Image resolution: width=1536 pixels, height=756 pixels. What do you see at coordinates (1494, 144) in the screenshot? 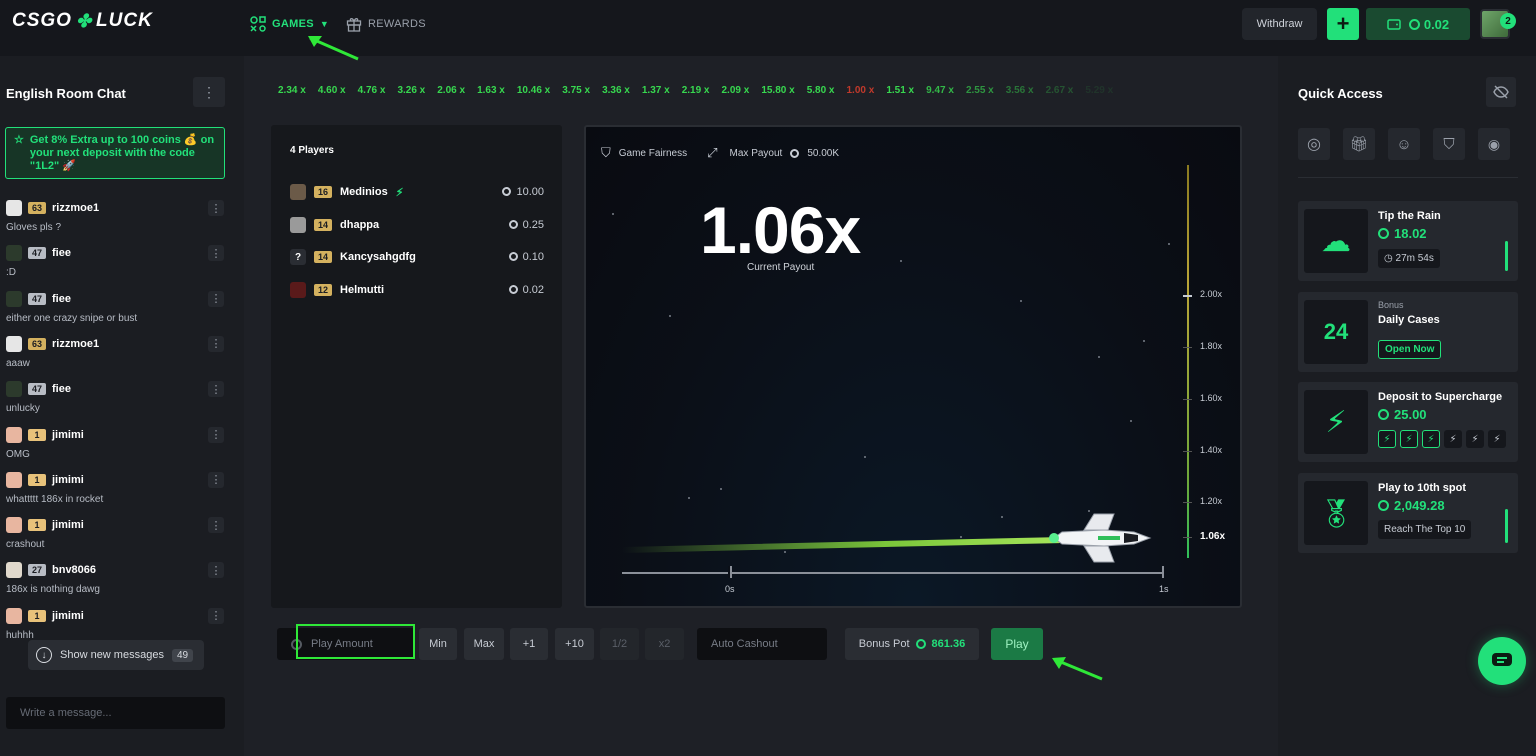
I see `quick-discord-button: ◉` at bounding box center [1494, 144].